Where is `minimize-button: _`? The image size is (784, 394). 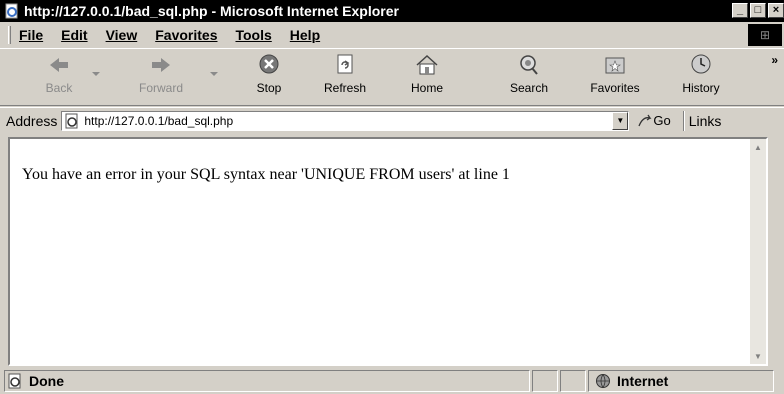 minimize-button: _ is located at coordinates (740, 10).